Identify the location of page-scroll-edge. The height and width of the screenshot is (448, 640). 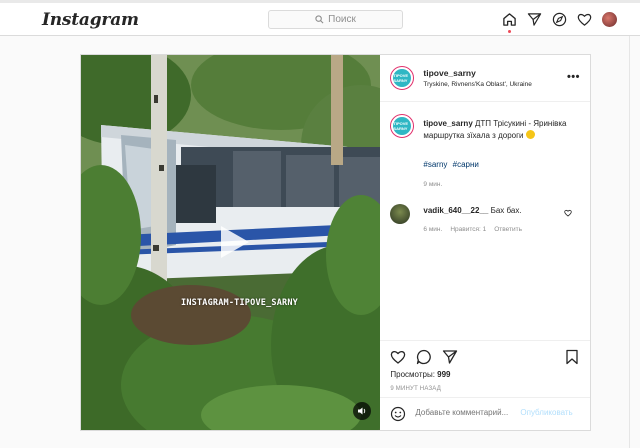
(629, 242).